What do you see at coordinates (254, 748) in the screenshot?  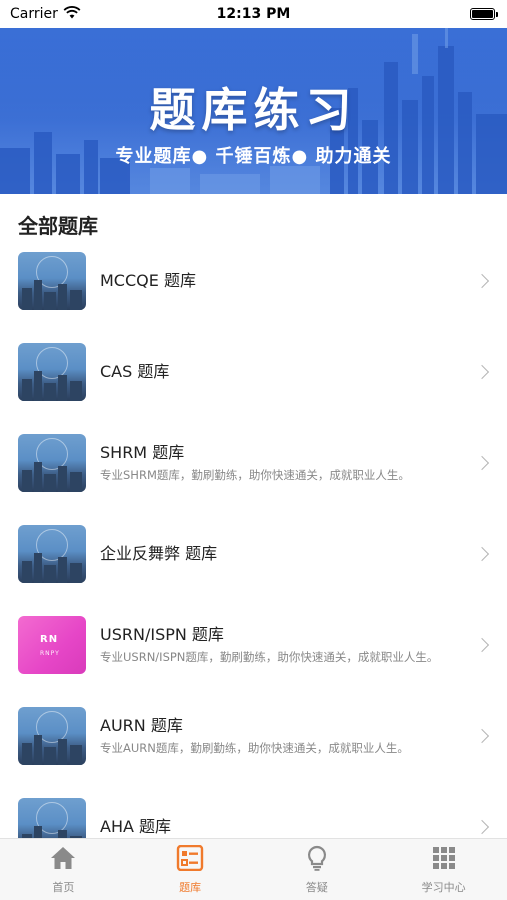 I see `bank-description: 专业AURN题库，勤刷勤练，助你快速通关，成就职业人生。` at bounding box center [254, 748].